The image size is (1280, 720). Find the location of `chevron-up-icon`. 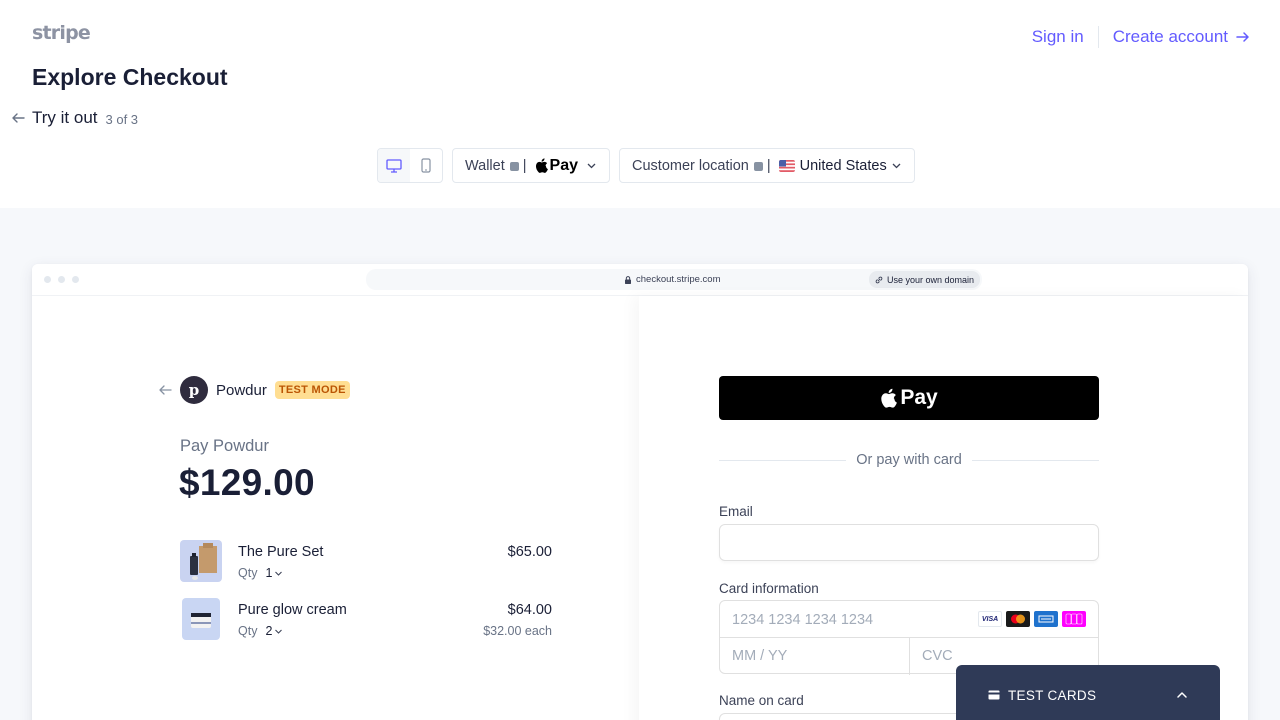

chevron-up-icon is located at coordinates (1182, 695).